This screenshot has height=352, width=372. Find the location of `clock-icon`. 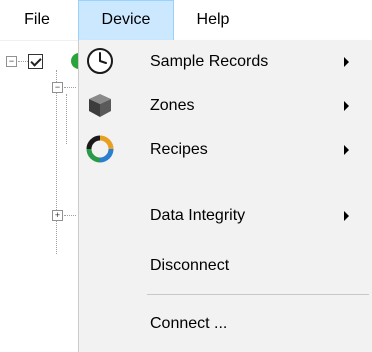

clock-icon is located at coordinates (100, 61).